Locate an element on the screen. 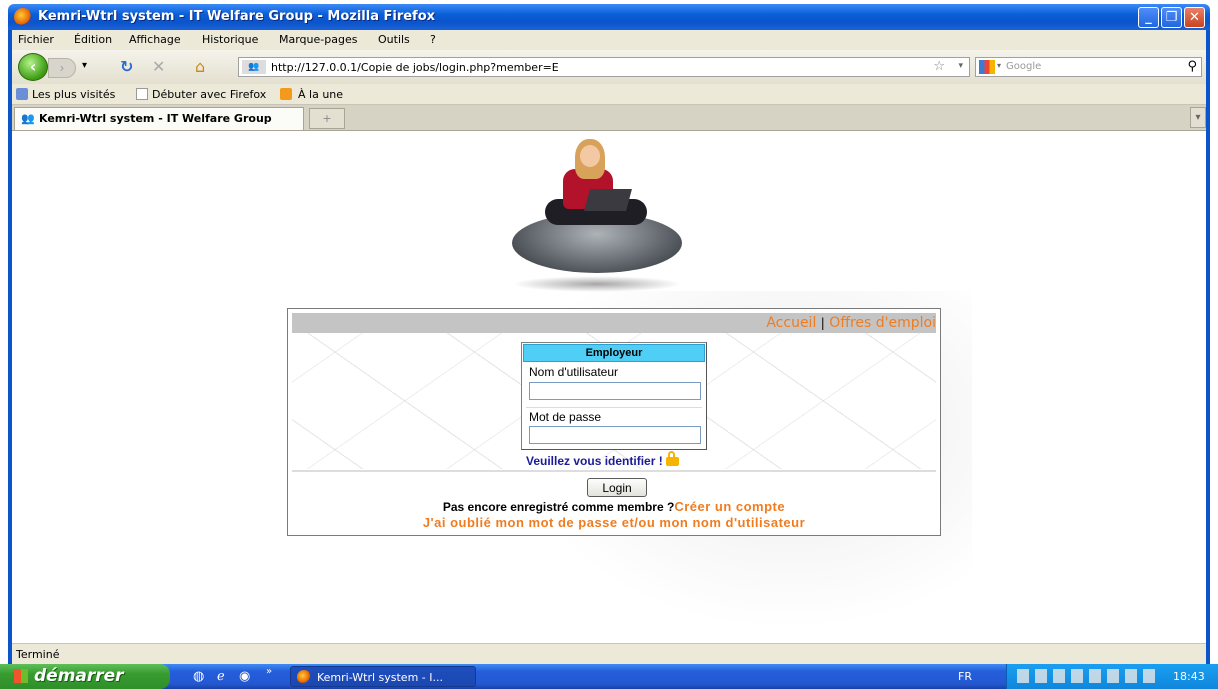  status-bar: Terminé is located at coordinates (609, 654).